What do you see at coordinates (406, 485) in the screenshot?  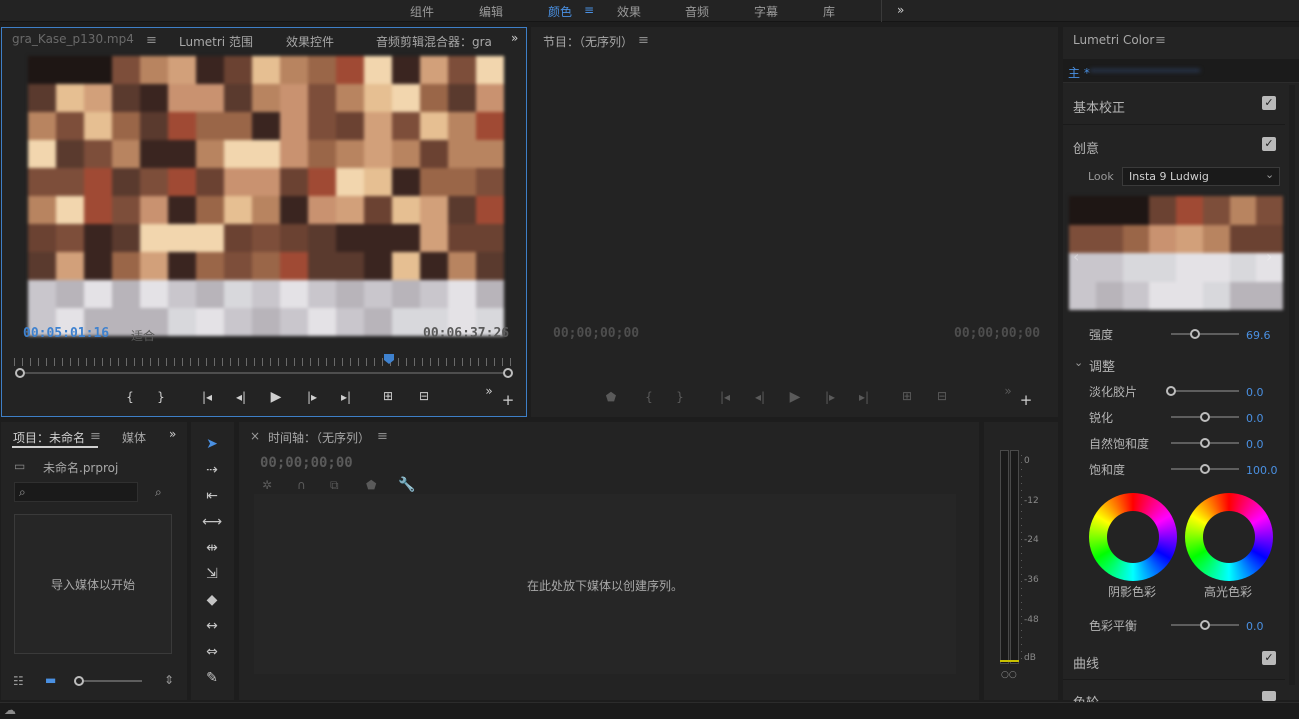 I see `wrench-icon: 🔧` at bounding box center [406, 485].